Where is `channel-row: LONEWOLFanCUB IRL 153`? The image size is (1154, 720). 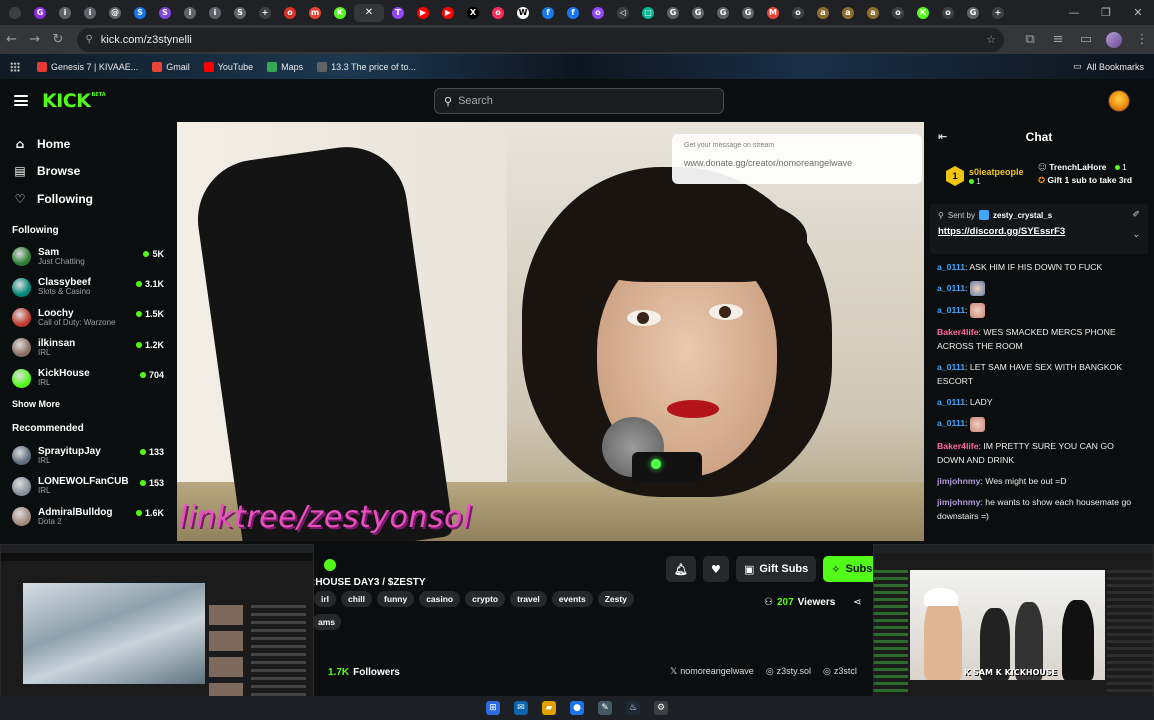 channel-row: LONEWOLFanCUB IRL 153 is located at coordinates (88, 486).